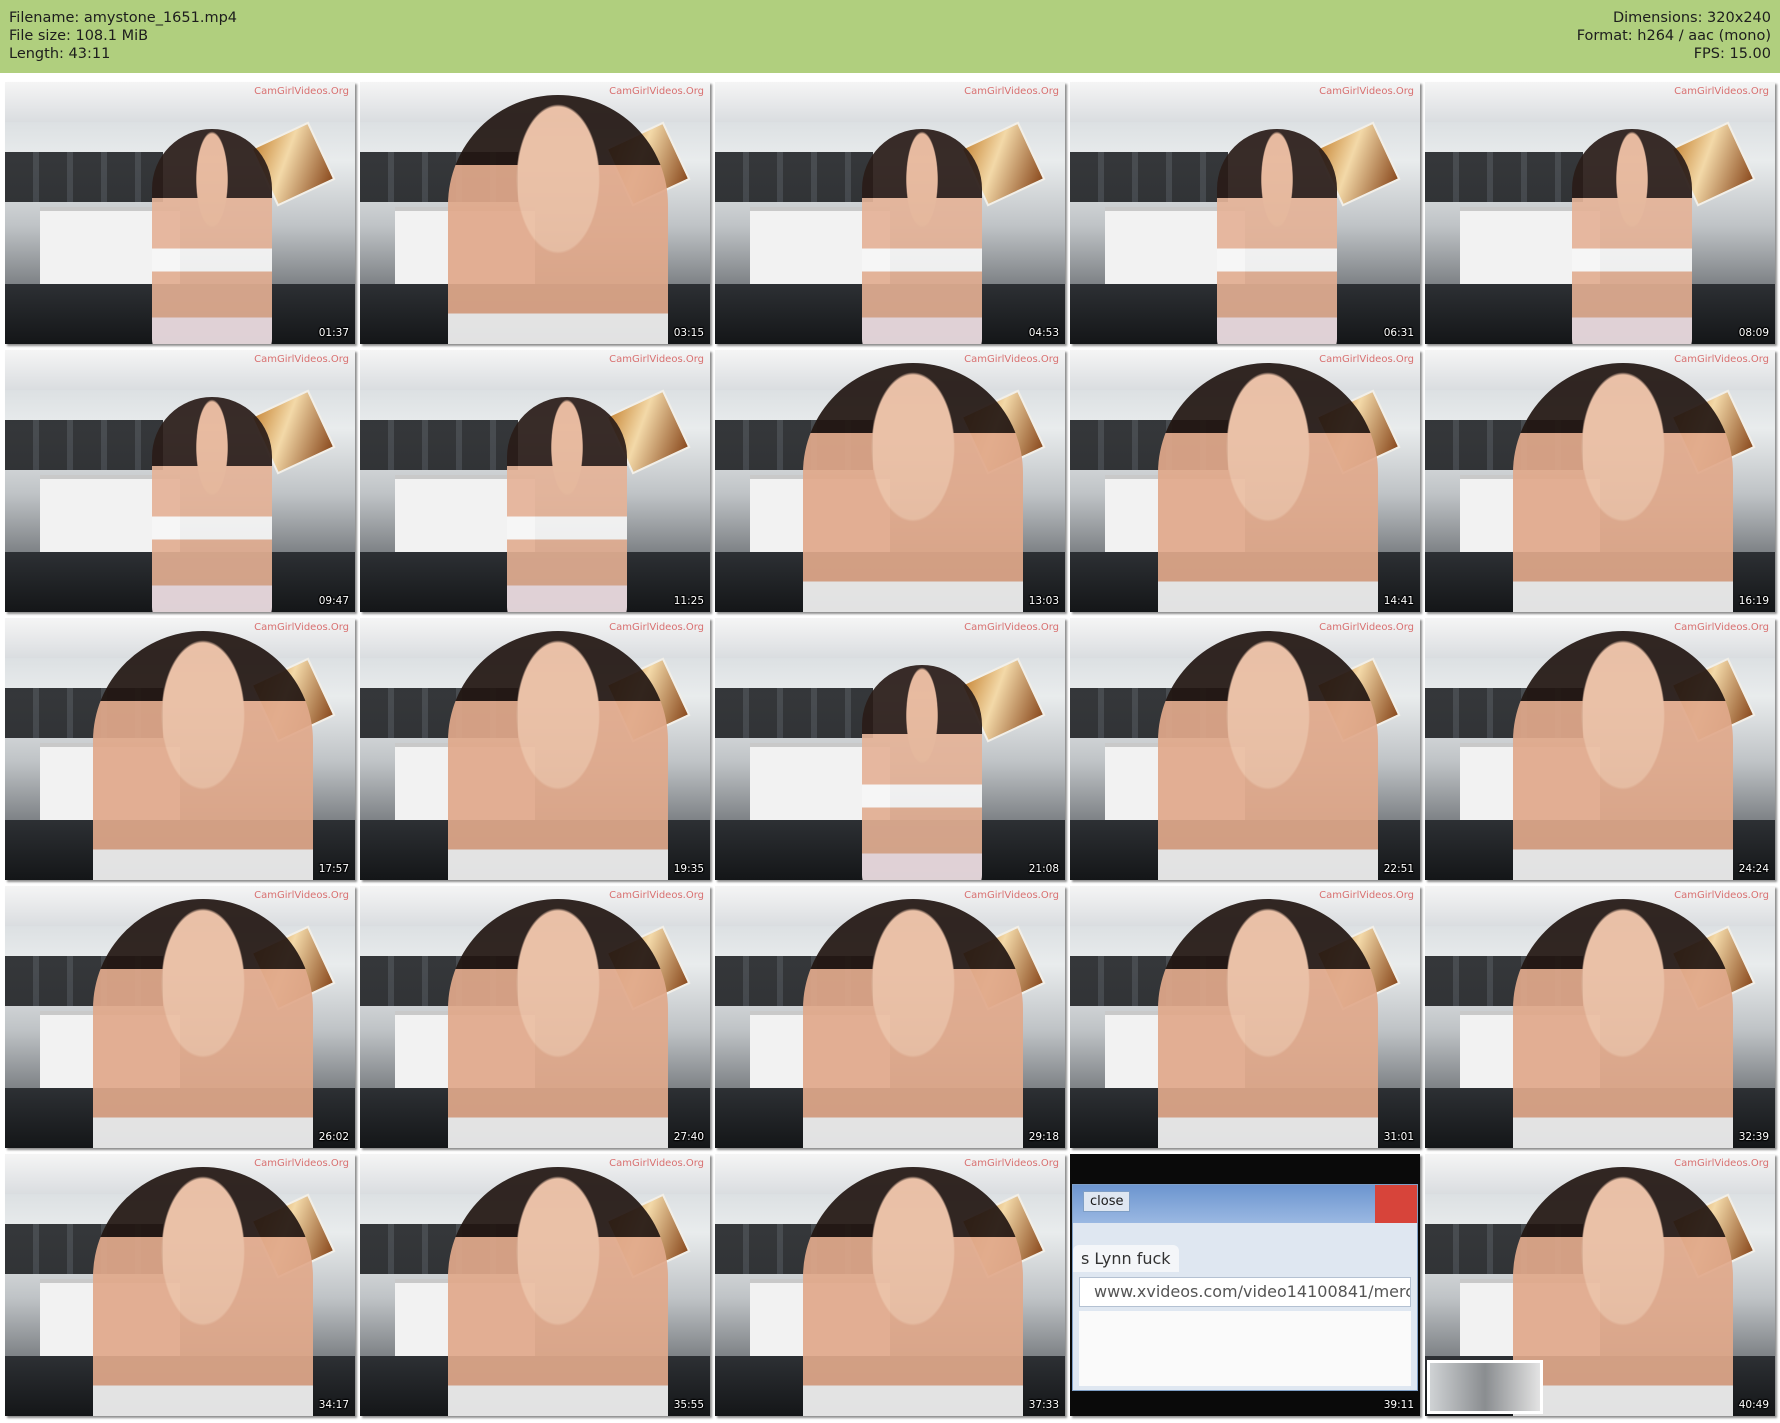 Image resolution: width=1780 pixels, height=1423 pixels. What do you see at coordinates (1043, 333) in the screenshot?
I see `thumbnail-timestamp: 04:53` at bounding box center [1043, 333].